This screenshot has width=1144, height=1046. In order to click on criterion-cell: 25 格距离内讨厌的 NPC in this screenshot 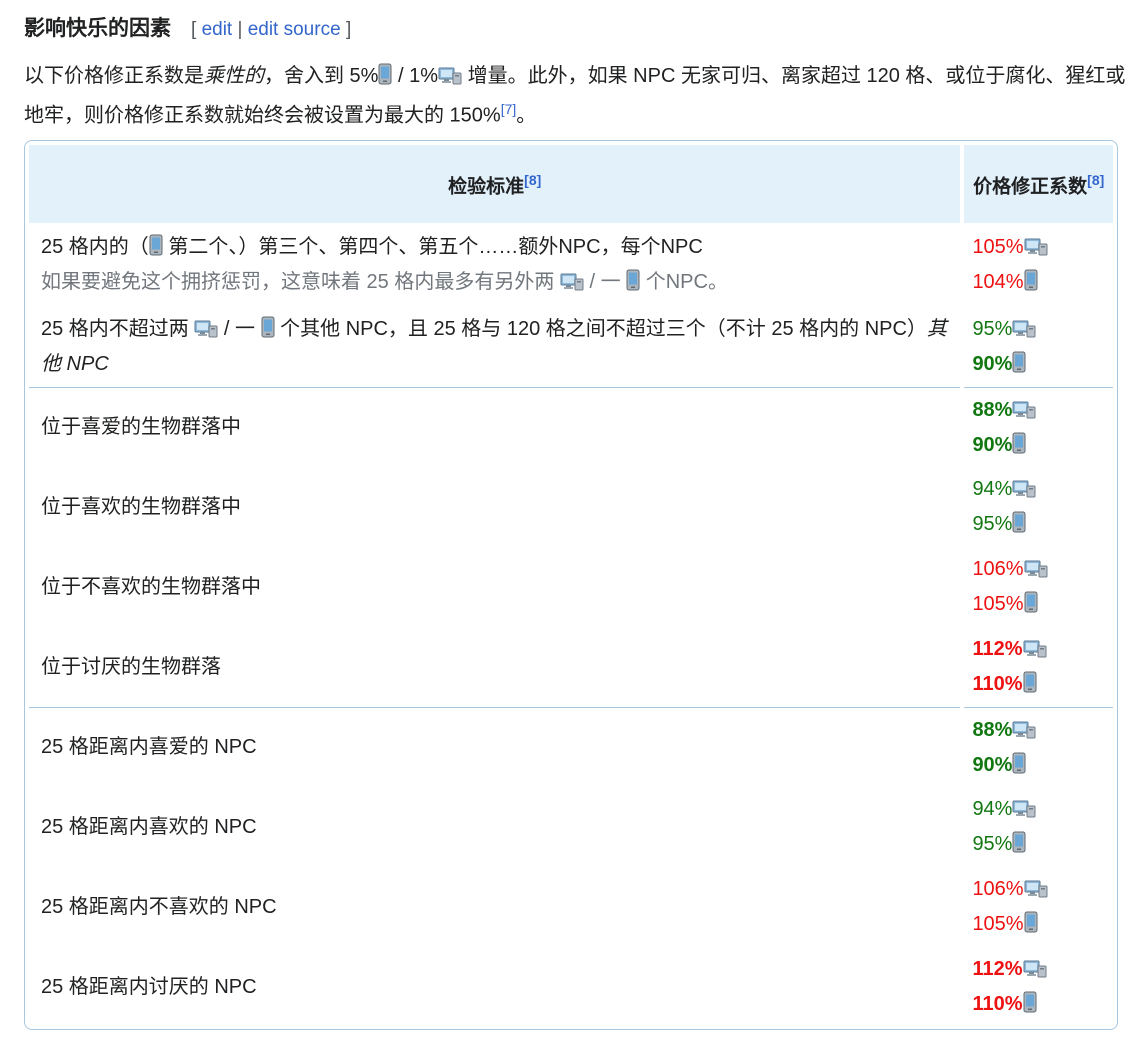, I will do `click(149, 986)`.